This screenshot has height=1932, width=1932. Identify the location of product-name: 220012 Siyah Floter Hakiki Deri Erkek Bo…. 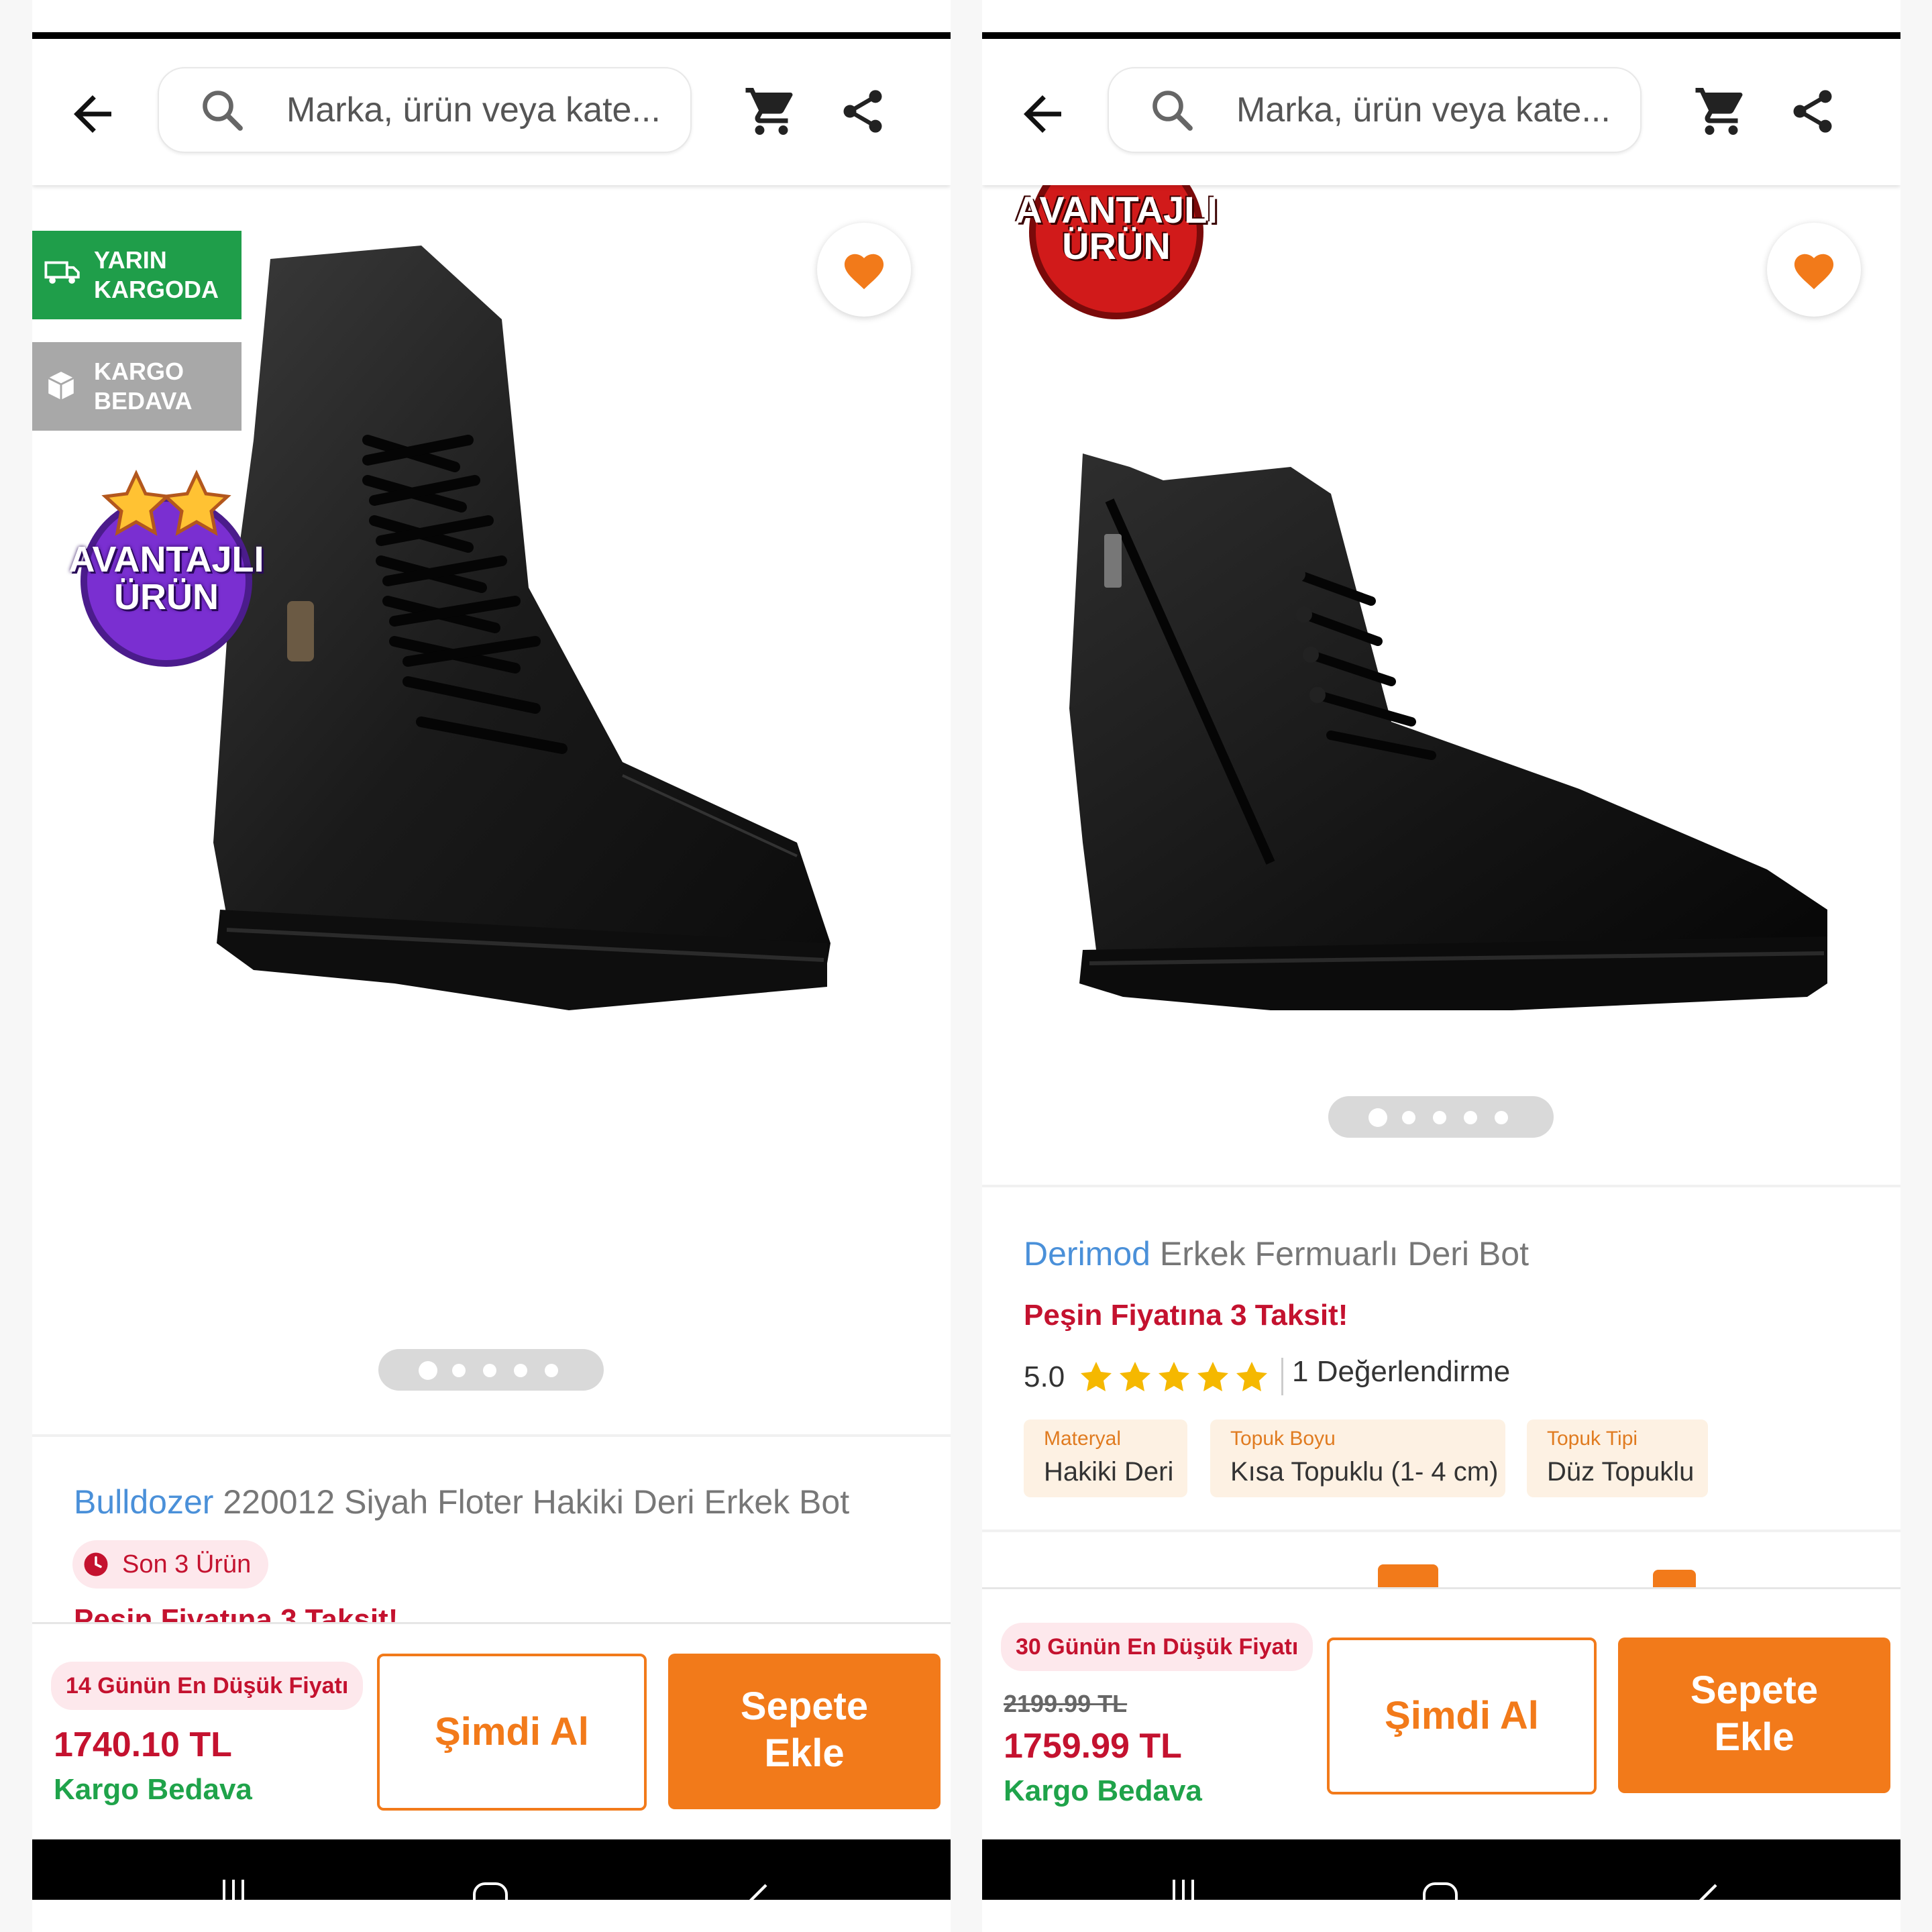
(536, 1502).